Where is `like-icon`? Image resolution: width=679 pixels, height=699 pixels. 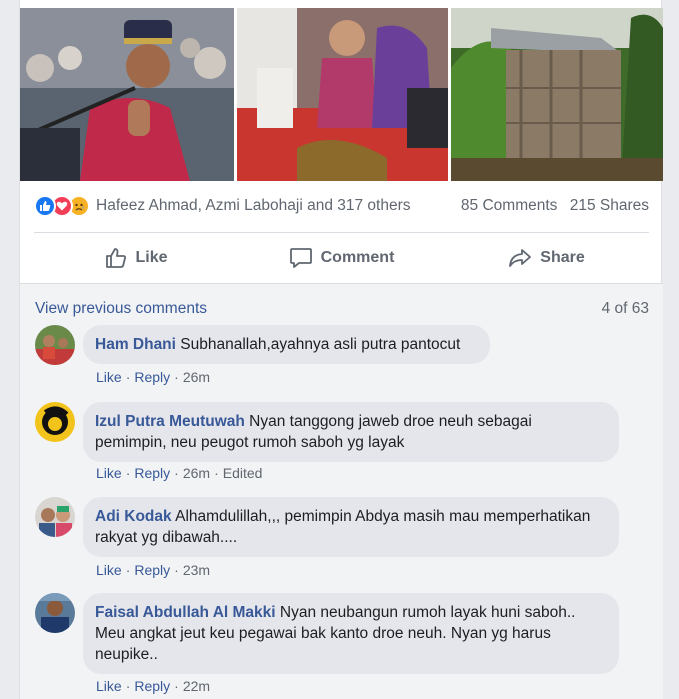 like-icon is located at coordinates (45, 206).